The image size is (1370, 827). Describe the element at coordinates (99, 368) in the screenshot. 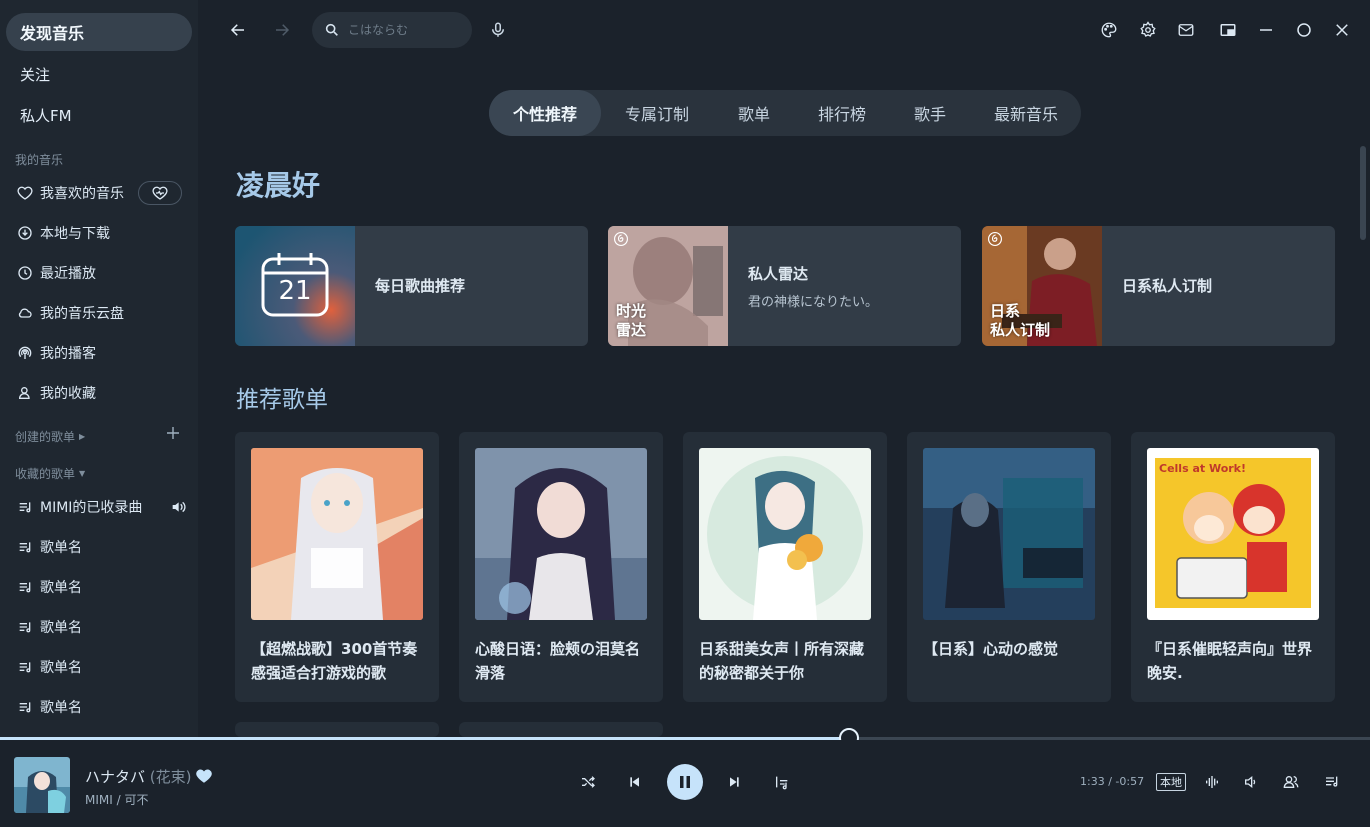

I see `sidebar: 发现音乐 关注 私人FM 我的音乐 我喜欢的音乐 本地与下载 最近播放 我的音乐` at that location.